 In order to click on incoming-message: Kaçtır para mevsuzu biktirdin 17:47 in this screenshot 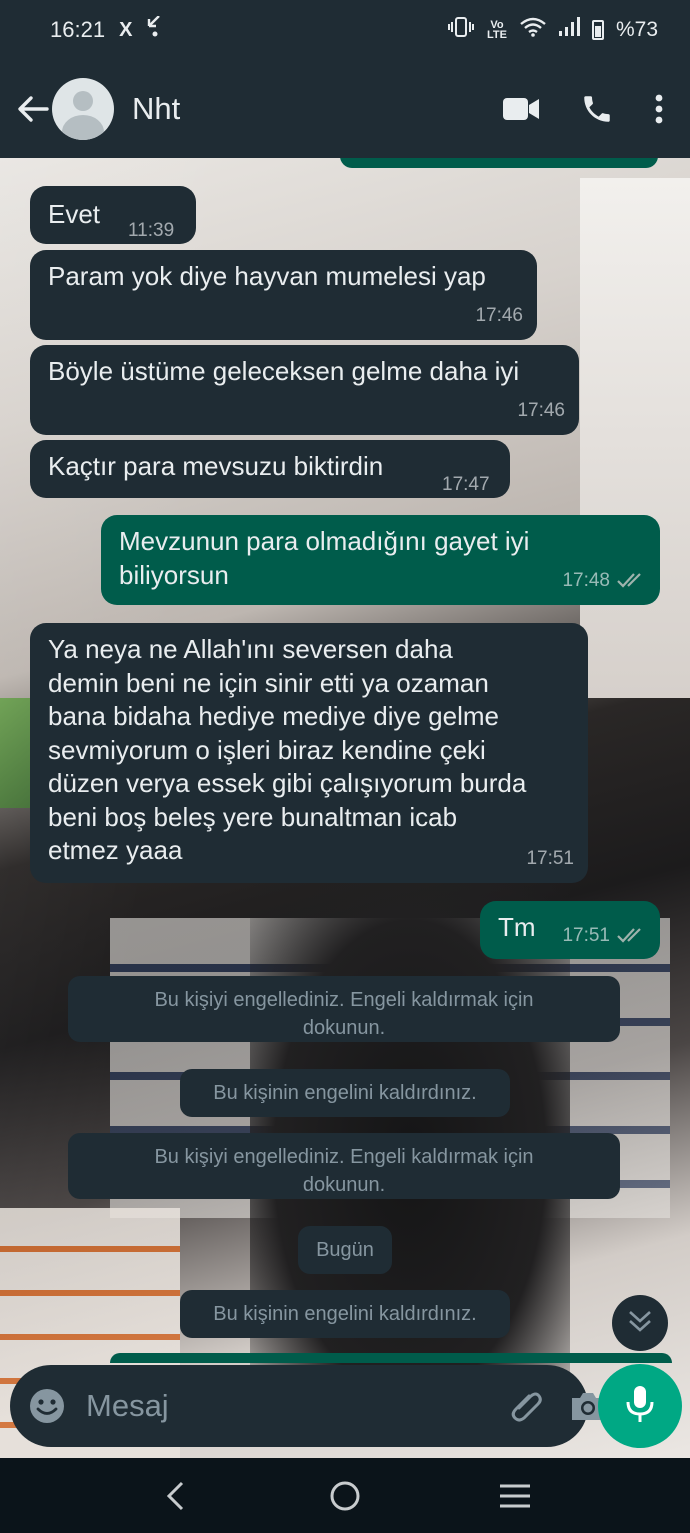, I will do `click(270, 469)`.